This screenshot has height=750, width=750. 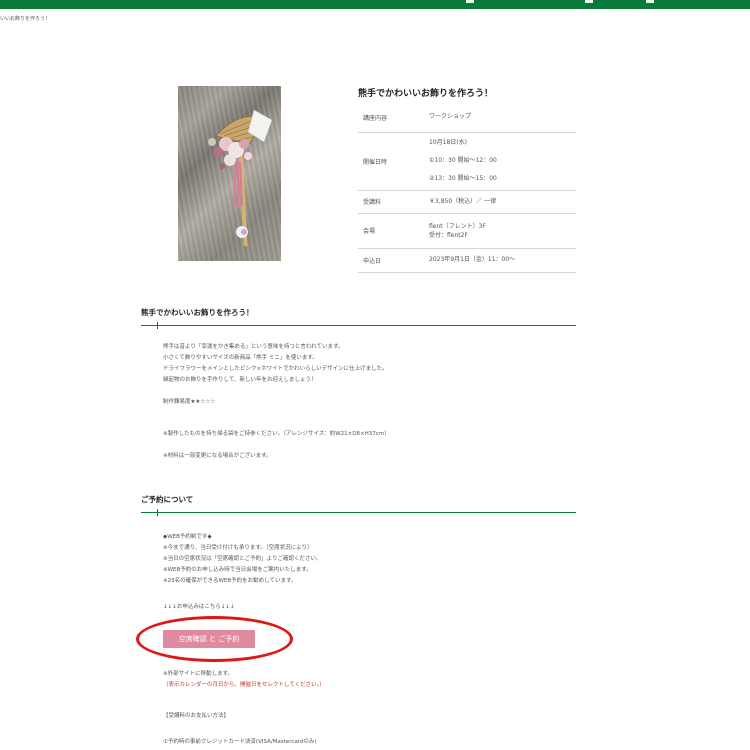 I want to click on calendar-instruction-note: （表示カレンダーの月日から、開催日をセレクトしてください。）, so click(x=244, y=685).